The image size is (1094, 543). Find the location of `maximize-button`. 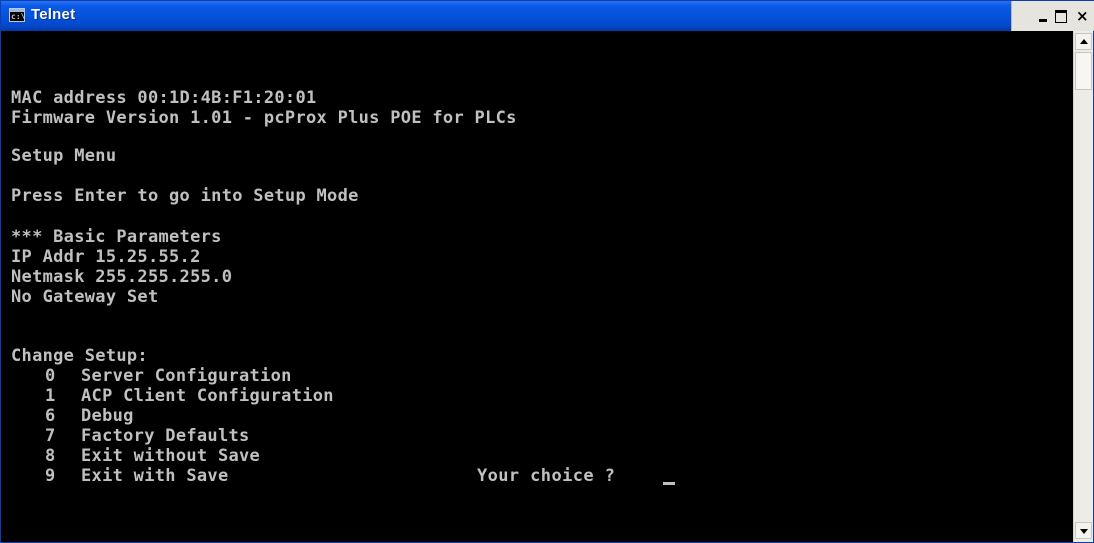

maximize-button is located at coordinates (1063, 16).